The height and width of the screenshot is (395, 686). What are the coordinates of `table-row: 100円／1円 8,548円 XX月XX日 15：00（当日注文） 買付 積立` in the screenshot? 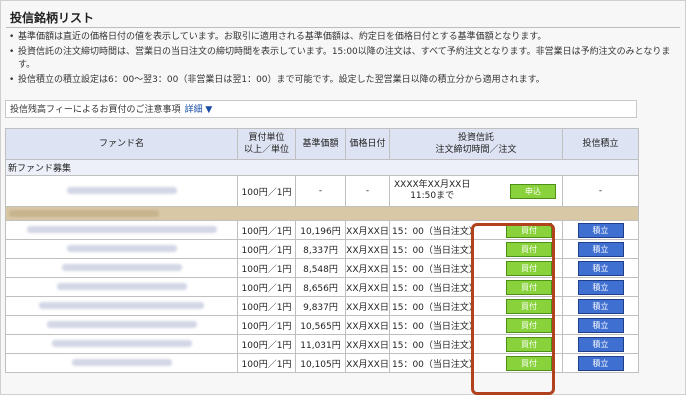 It's located at (322, 268).